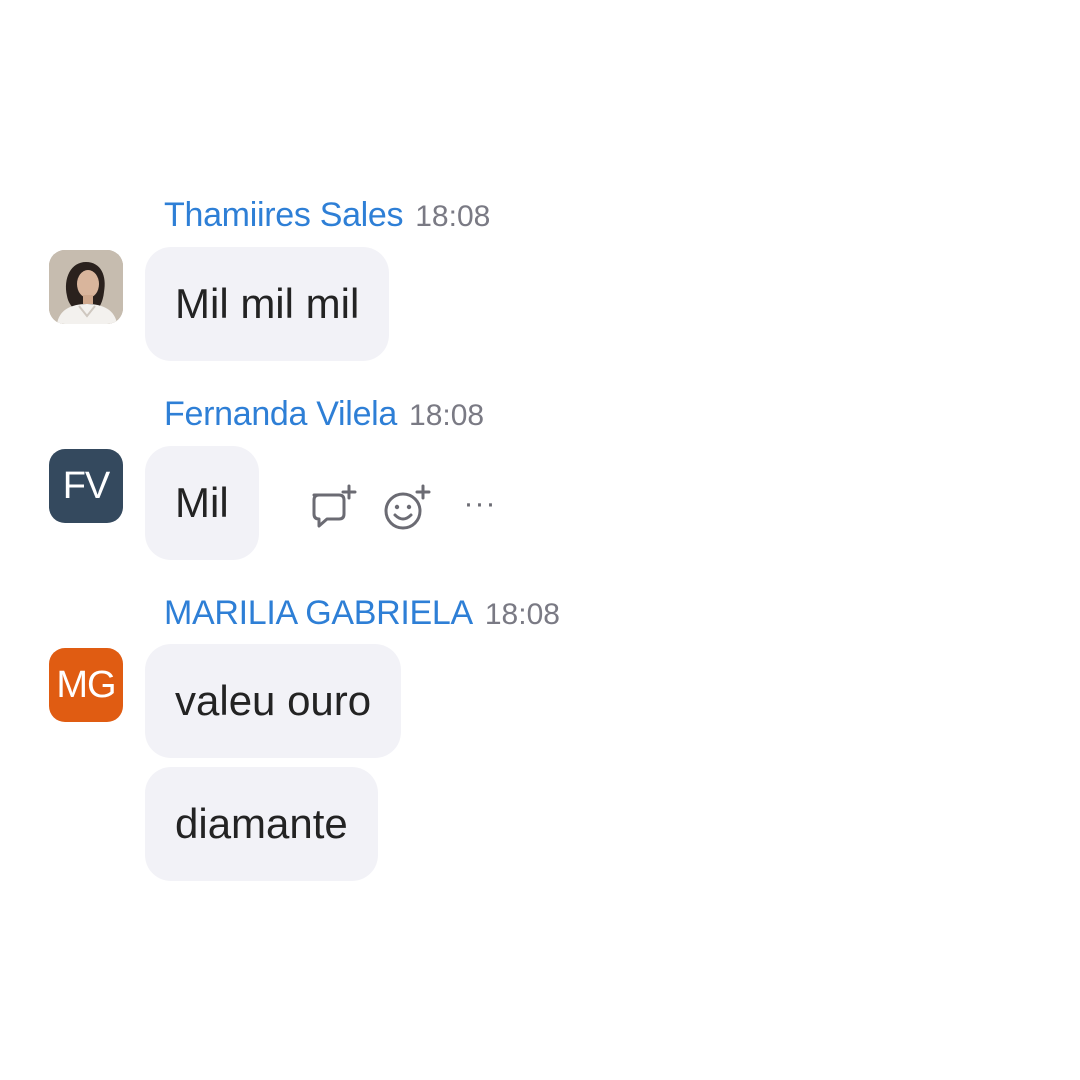 The width and height of the screenshot is (1080, 1080). I want to click on message-header: Fernanda Vilela 18:08, so click(324, 415).